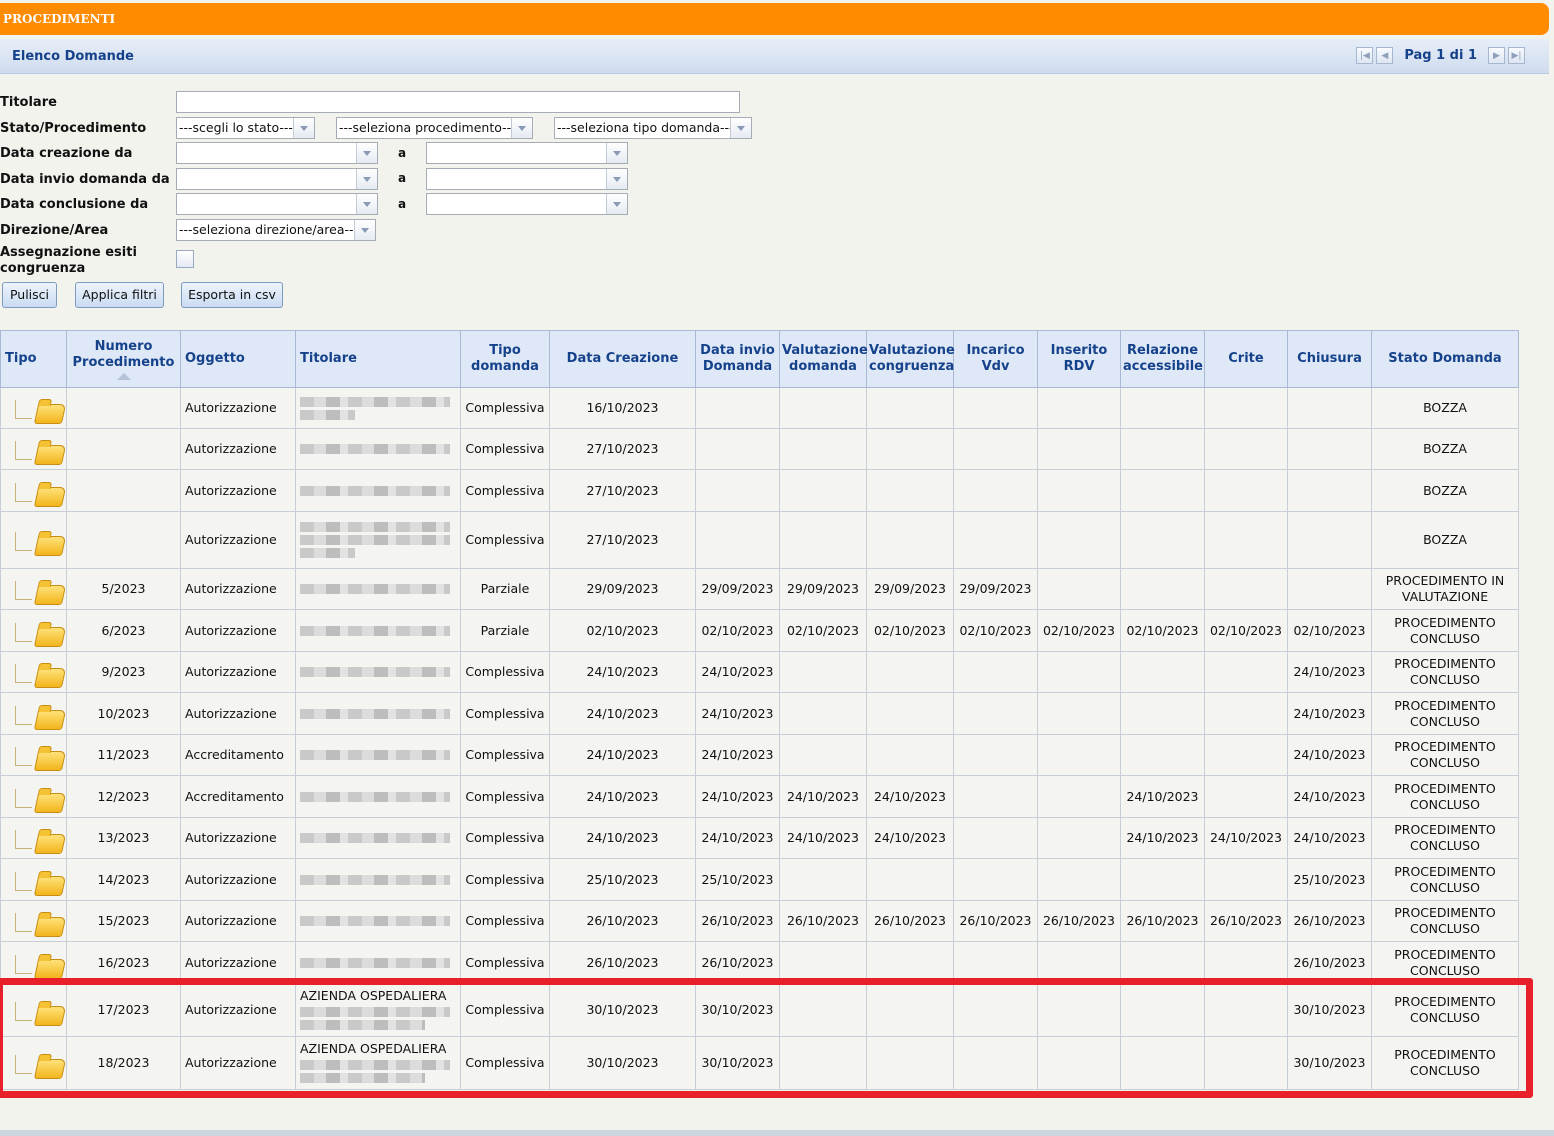 The height and width of the screenshot is (1136, 1554). What do you see at coordinates (119, 295) in the screenshot?
I see `applica-filtri-button: Applica filtri` at bounding box center [119, 295].